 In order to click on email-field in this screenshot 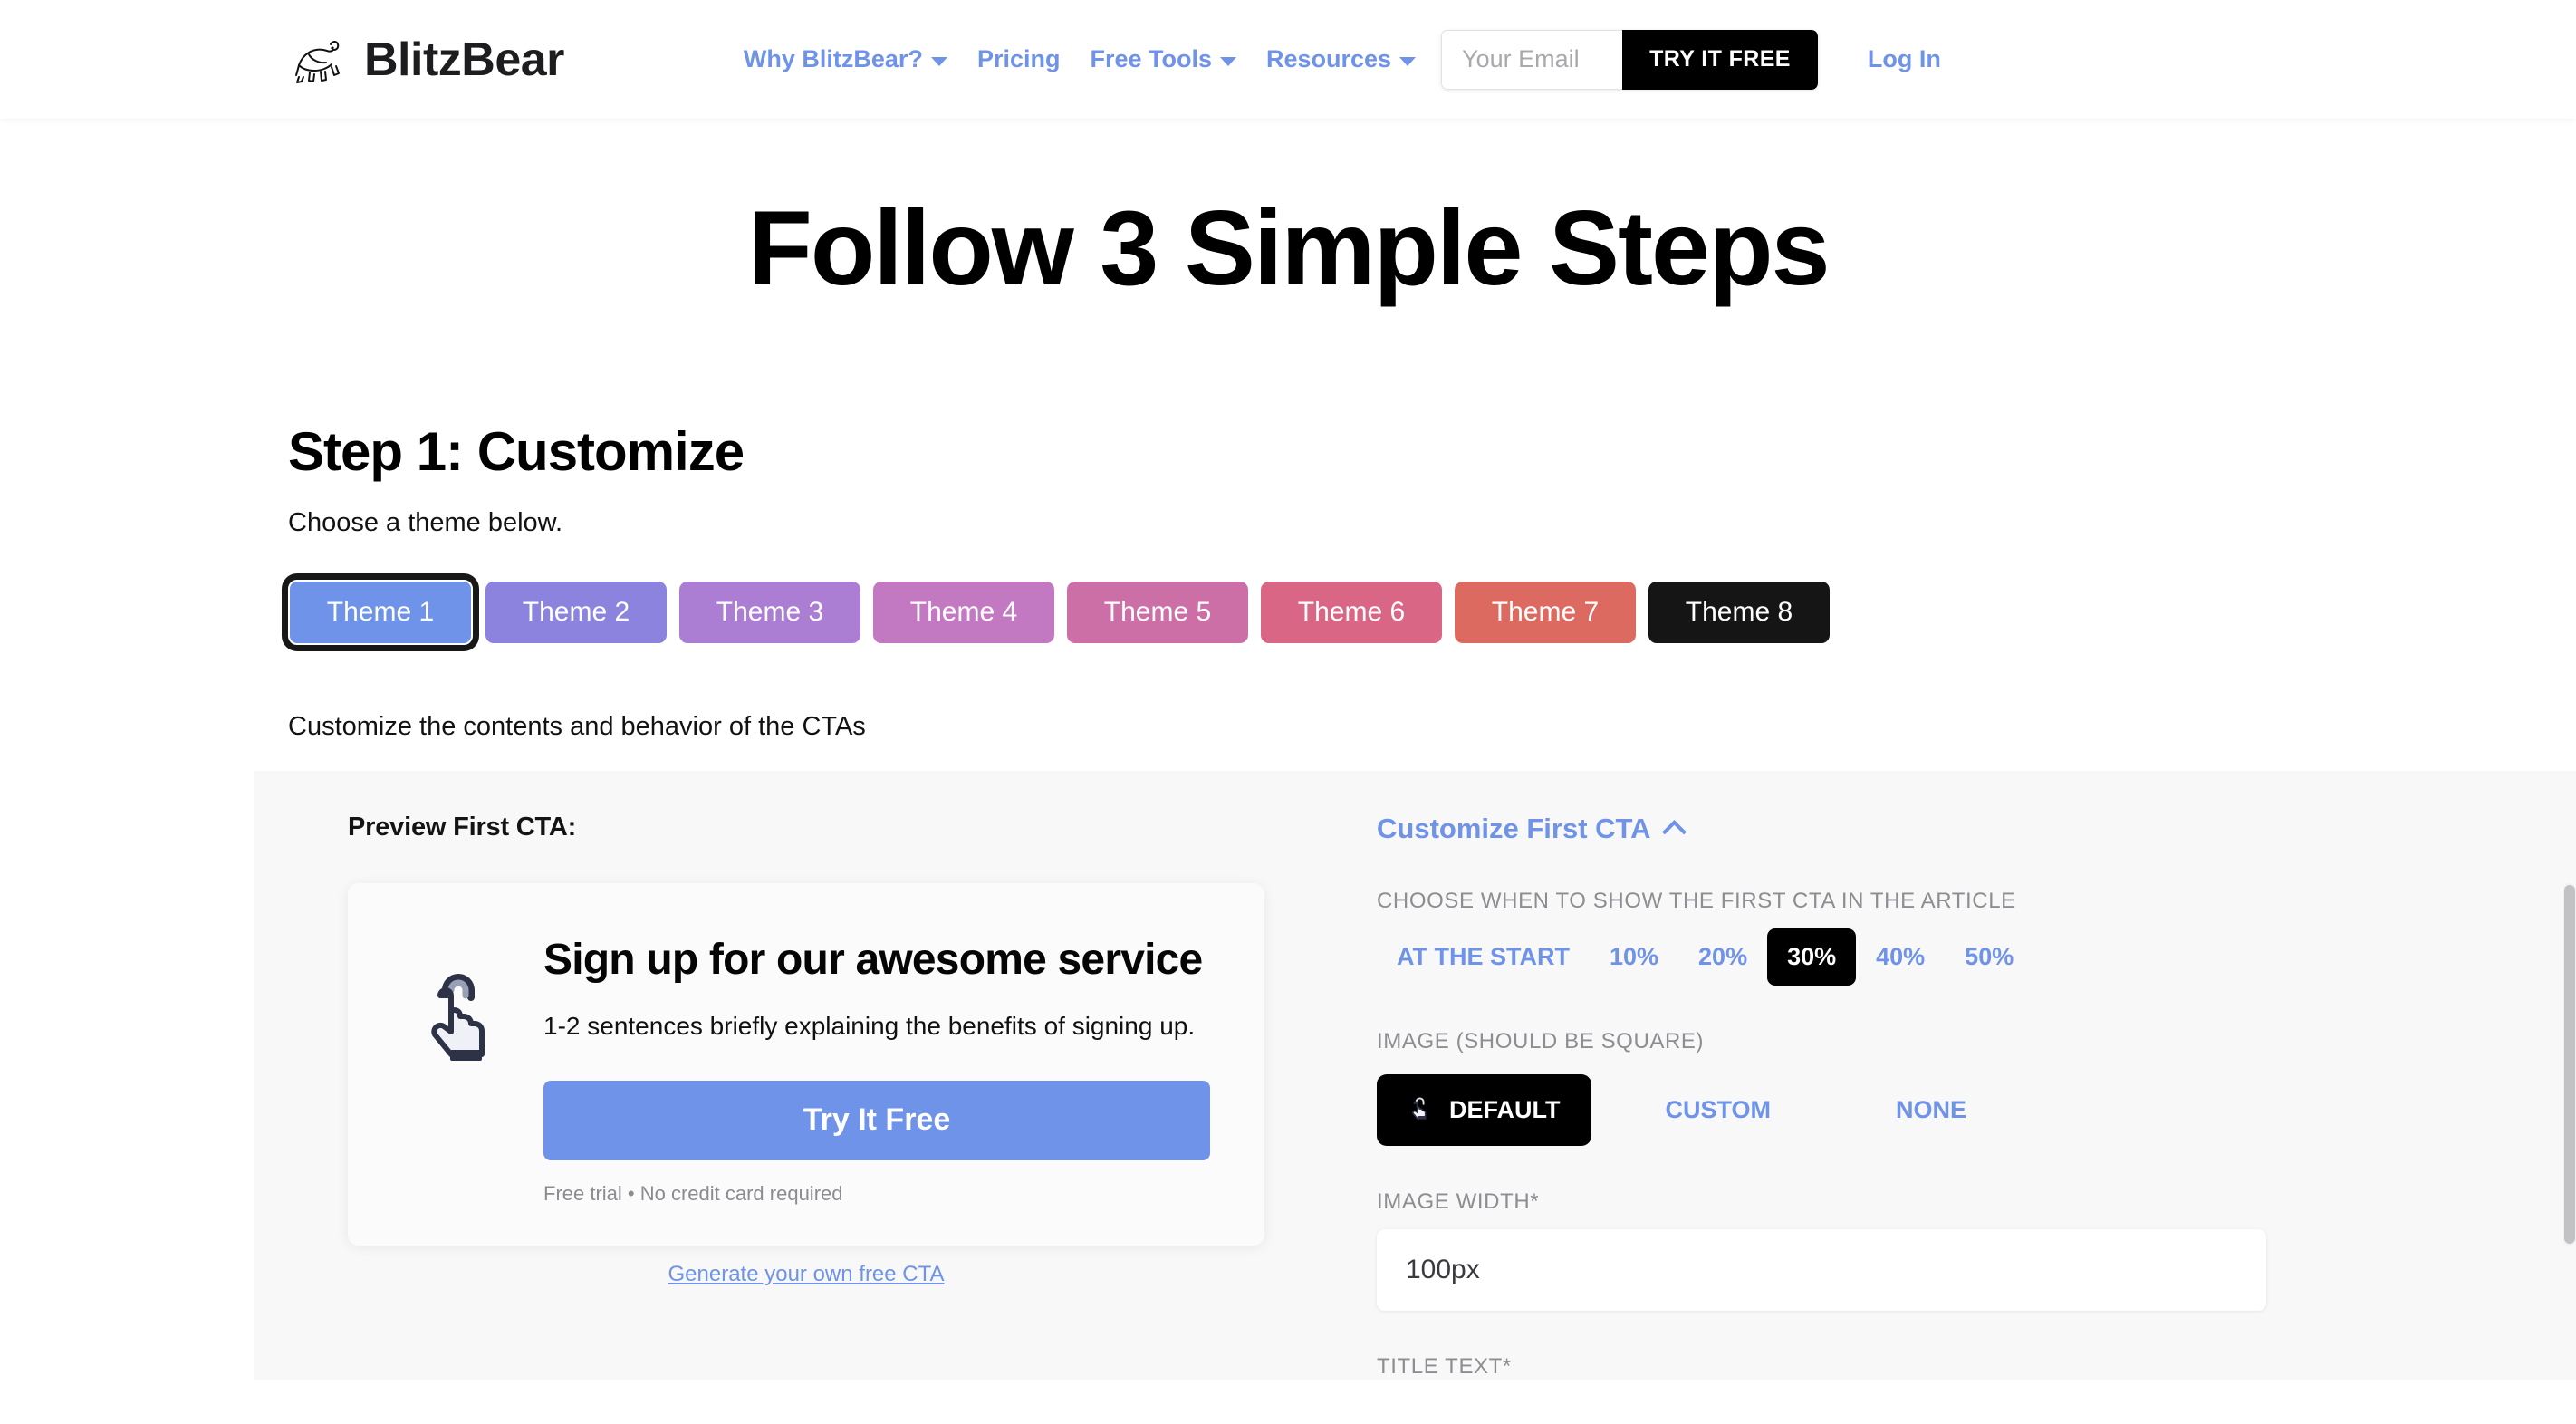, I will do `click(1532, 60)`.